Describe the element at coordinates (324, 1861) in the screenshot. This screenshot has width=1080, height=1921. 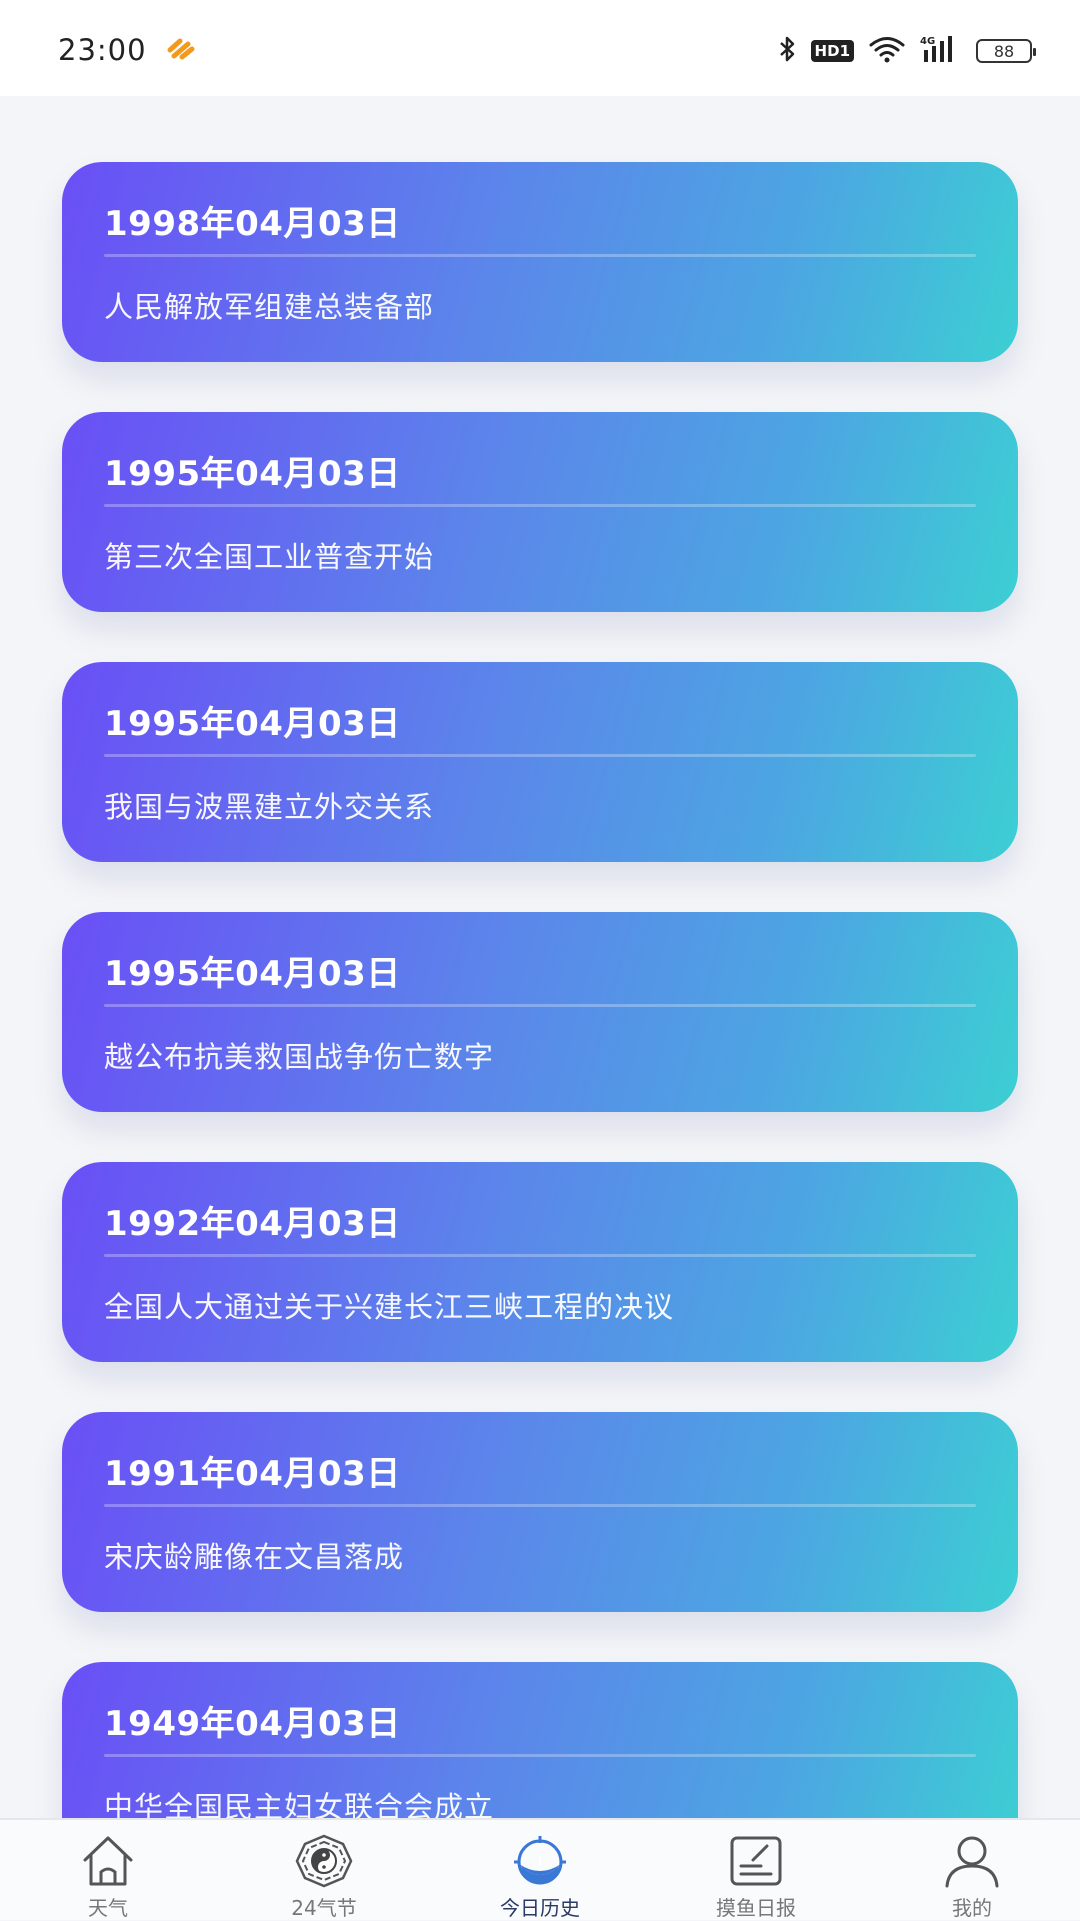
I see `bagua-icon` at that location.